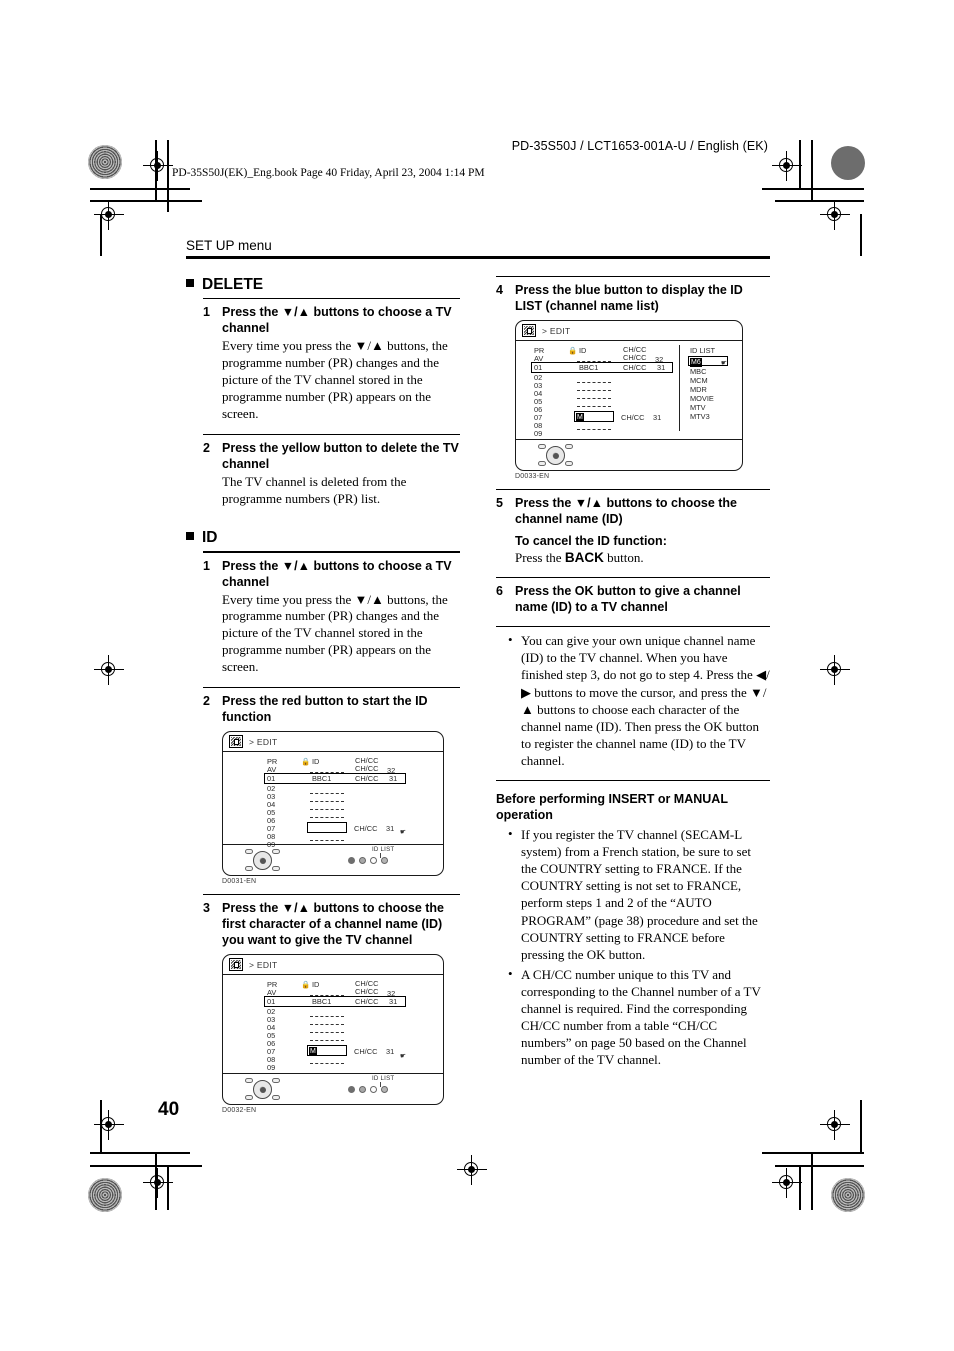 The width and height of the screenshot is (954, 1351). Describe the element at coordinates (478, 248) in the screenshot. I see `running-head-block: SET UP menu` at that location.